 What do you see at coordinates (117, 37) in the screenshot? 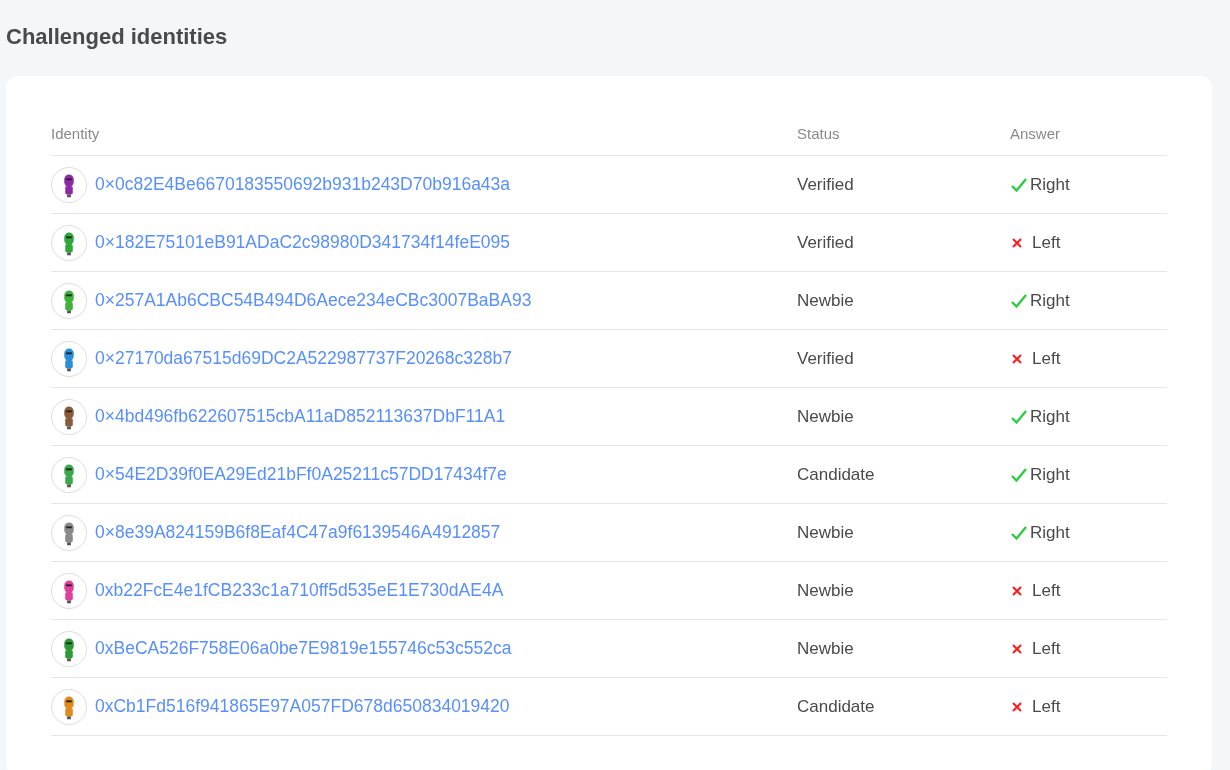
I see `page-title: Challenged identities` at bounding box center [117, 37].